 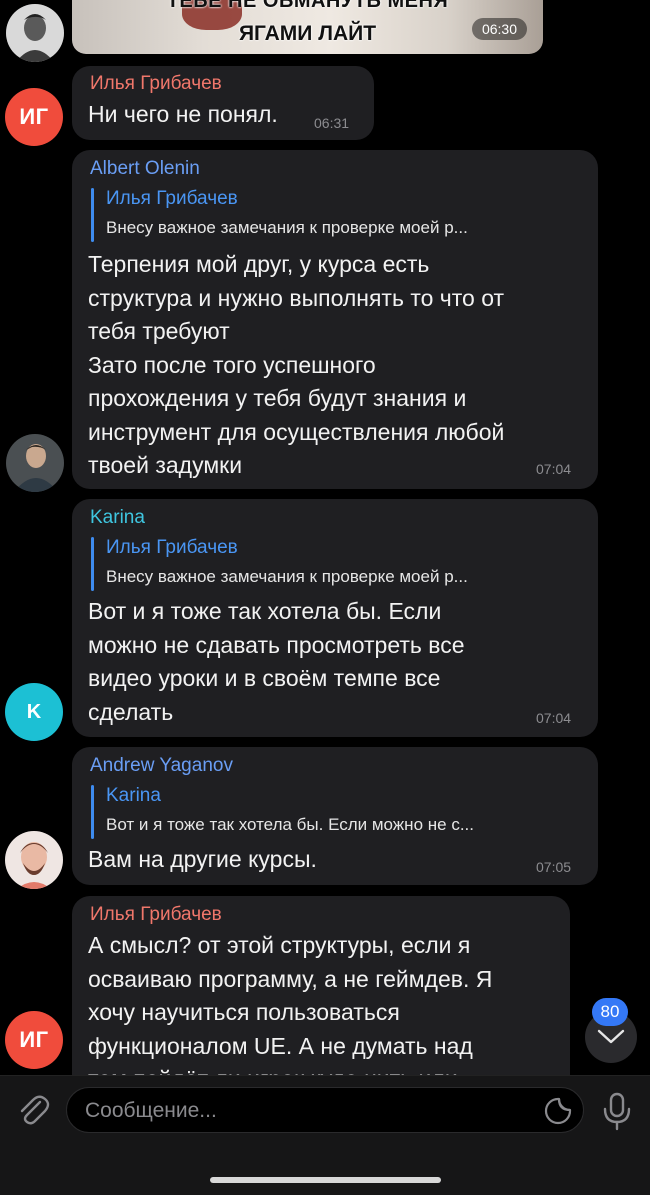 I want to click on sender-name: Andrew Yaganov, so click(x=161, y=766).